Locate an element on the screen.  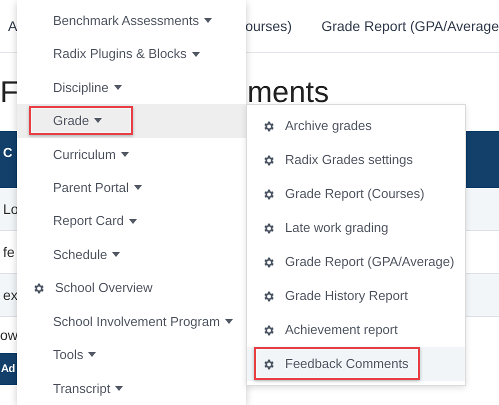
page-title: ments is located at coordinates (288, 92).